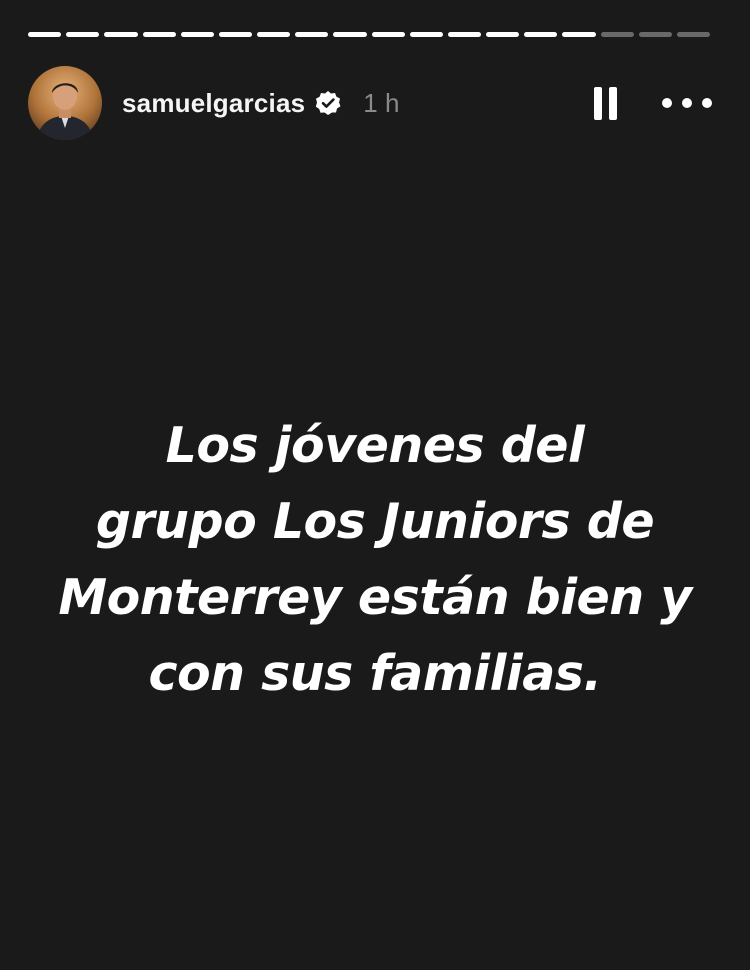 Image resolution: width=750 pixels, height=970 pixels. What do you see at coordinates (213, 103) in the screenshot?
I see `username: samuelgarcias` at bounding box center [213, 103].